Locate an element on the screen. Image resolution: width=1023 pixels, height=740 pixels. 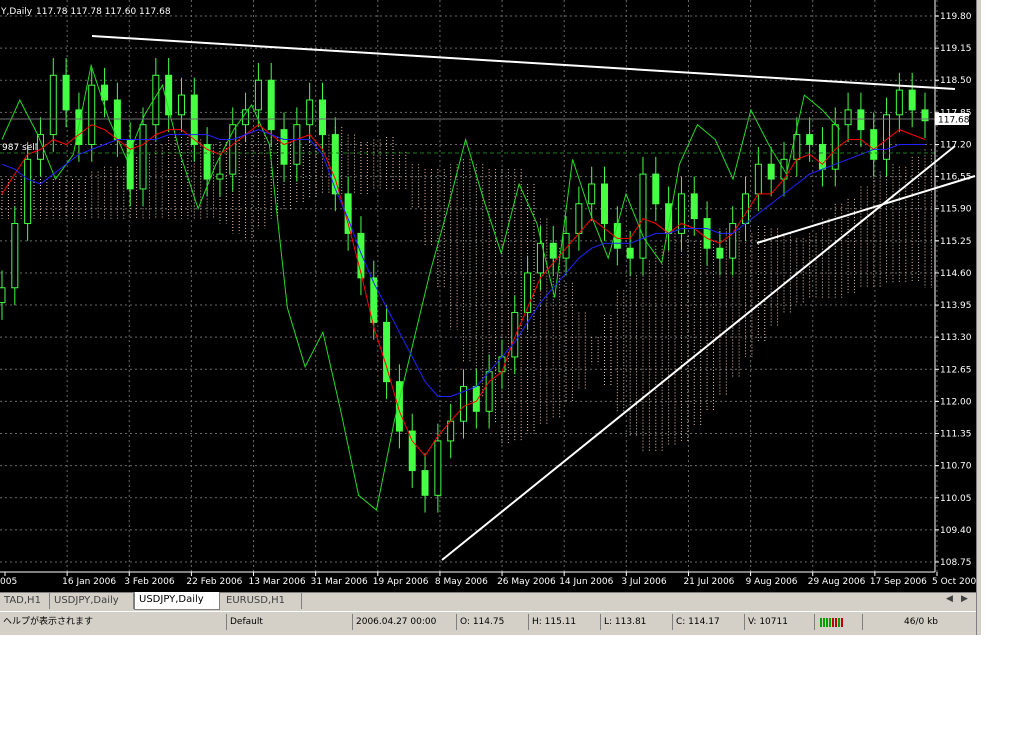
status-traffic: 46/0 kb is located at coordinates (919, 622).